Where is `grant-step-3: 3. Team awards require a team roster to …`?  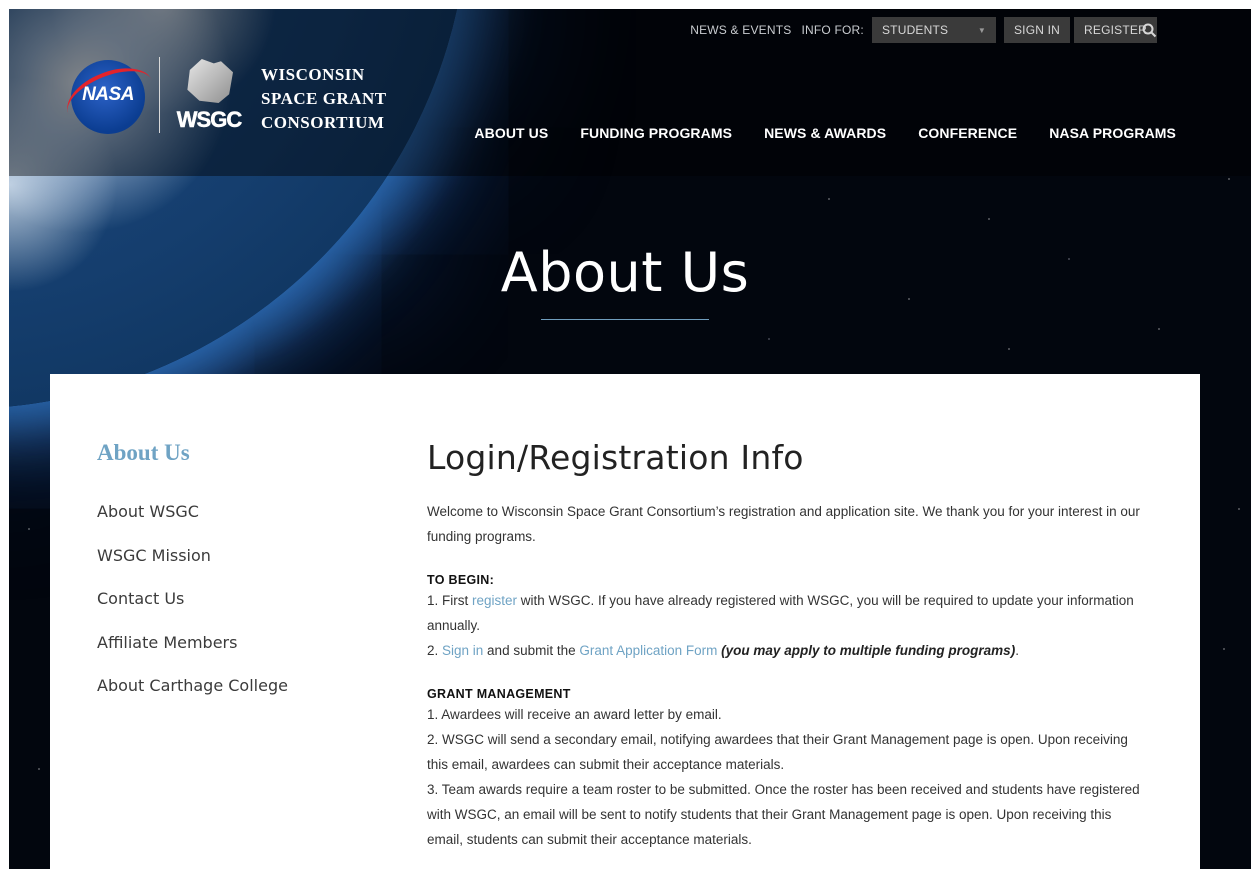
grant-step-3: 3. Team awards require a team roster to … is located at coordinates (783, 814).